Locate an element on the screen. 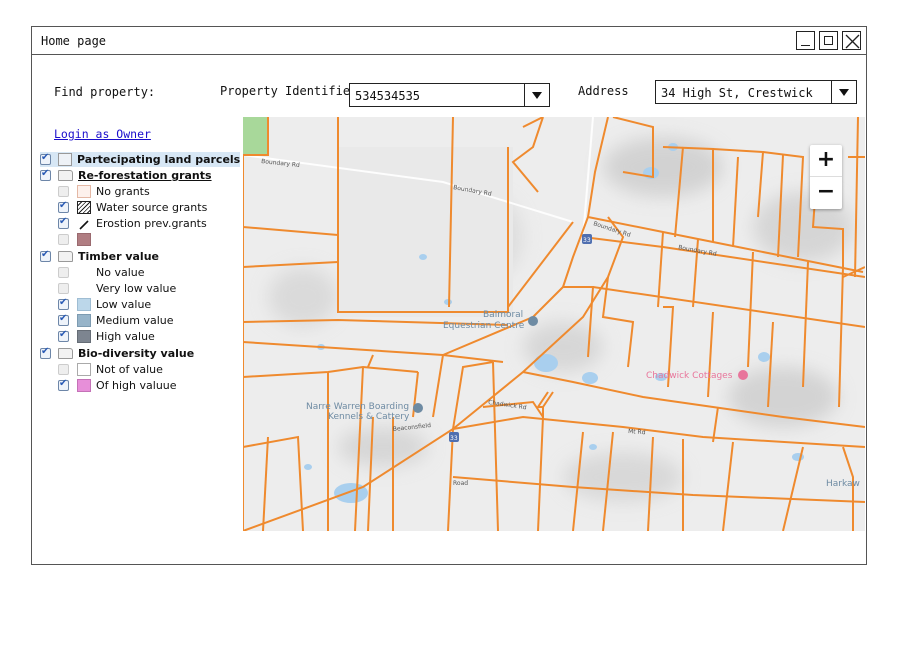 This screenshot has height=650, width=903. layer-label: Erostion prev.grants is located at coordinates (151, 223).